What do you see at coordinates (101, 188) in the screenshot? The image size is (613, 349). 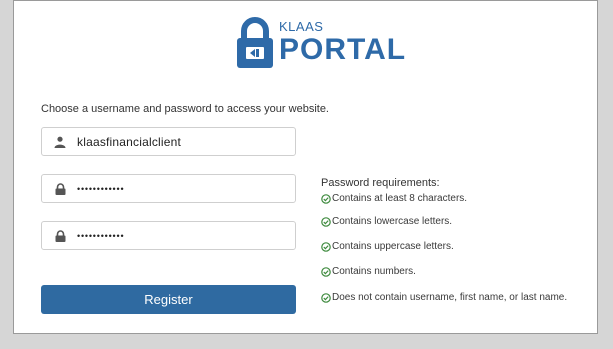 I see `password-value: ••••••••••••` at bounding box center [101, 188].